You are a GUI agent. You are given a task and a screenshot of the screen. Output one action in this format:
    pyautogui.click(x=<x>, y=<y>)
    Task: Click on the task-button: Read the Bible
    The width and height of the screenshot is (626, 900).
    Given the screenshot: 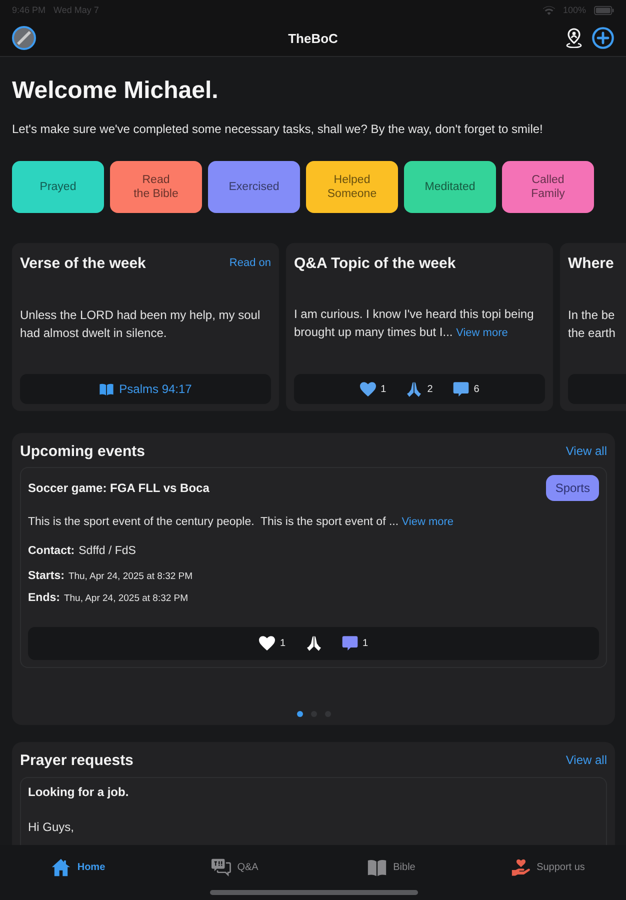 What is the action you would take?
    pyautogui.click(x=156, y=187)
    